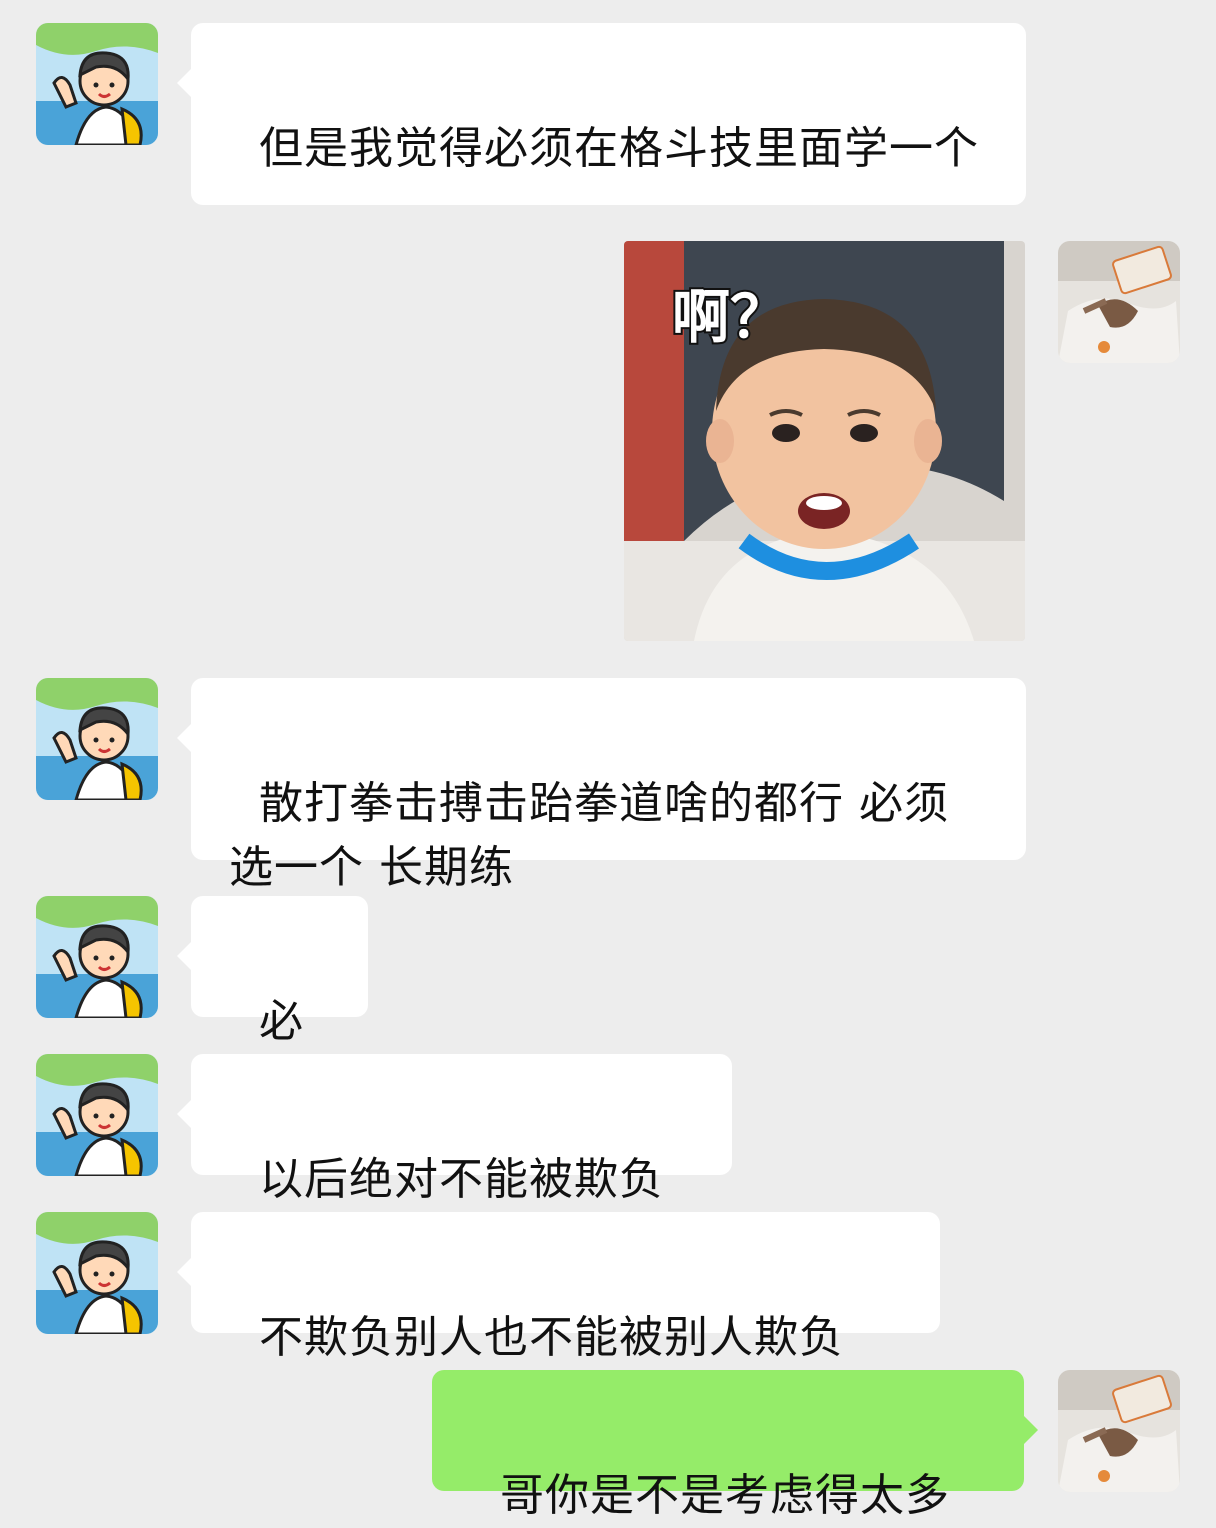  Describe the element at coordinates (735, 1445) in the screenshot. I see `message-bubble-outgoing: 哥你是不是考虑得太多` at that location.